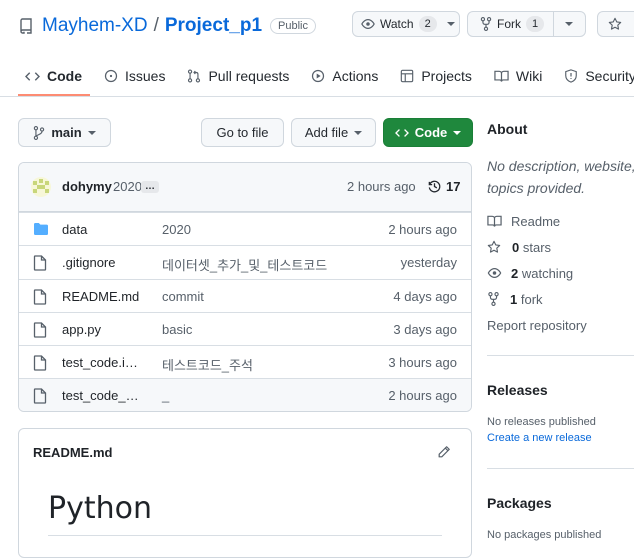  I want to click on commit-message: 2020, so click(127, 186).